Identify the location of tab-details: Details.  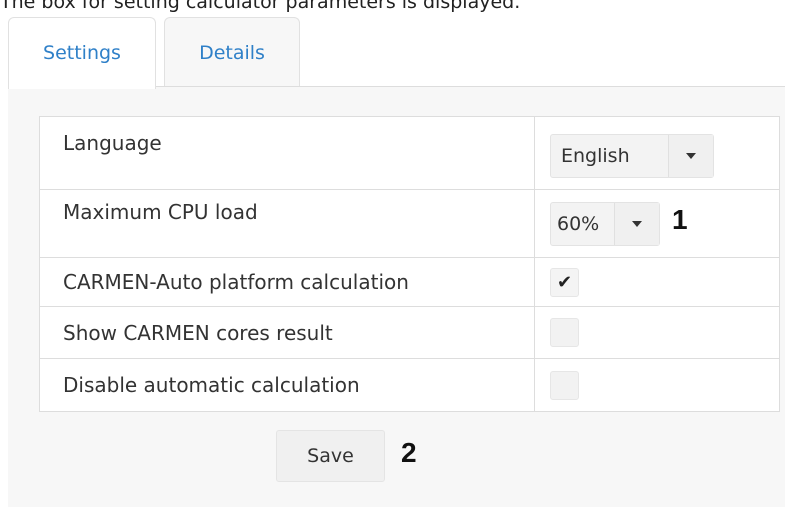
(232, 52).